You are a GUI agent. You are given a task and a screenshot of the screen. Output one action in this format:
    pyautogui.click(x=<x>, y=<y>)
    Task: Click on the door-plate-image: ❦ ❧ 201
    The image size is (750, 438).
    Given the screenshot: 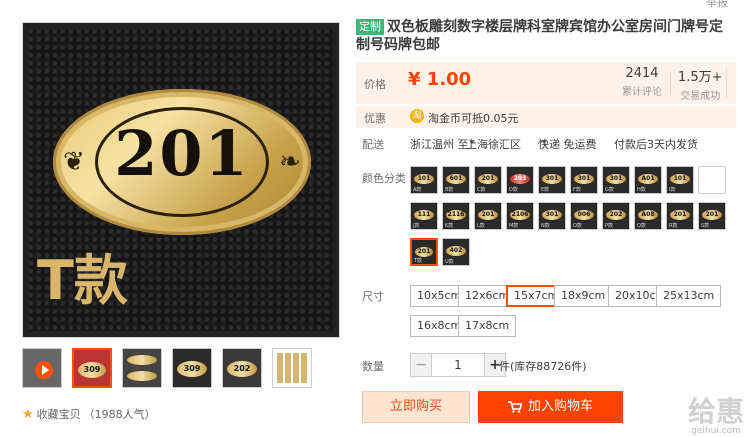 What is the action you would take?
    pyautogui.click(x=182, y=162)
    